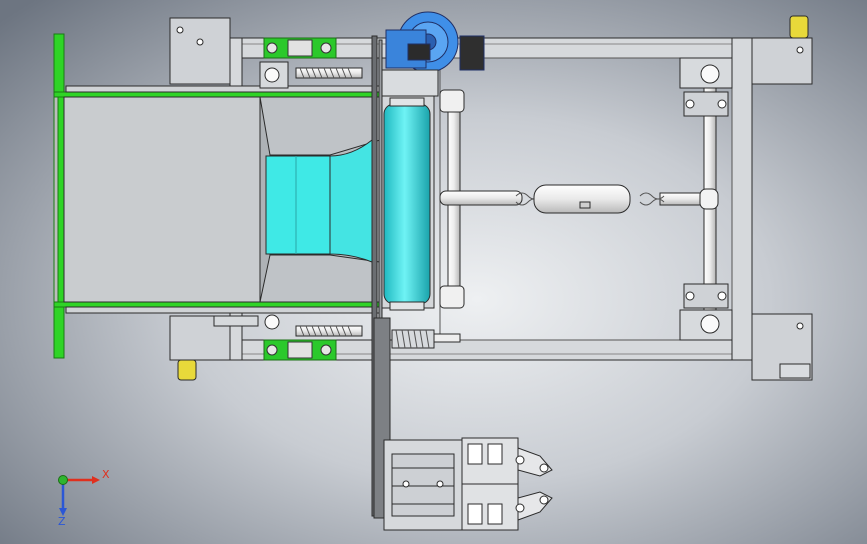  What do you see at coordinates (706, 87) in the screenshot?
I see `bearing-right-top` at bounding box center [706, 87].